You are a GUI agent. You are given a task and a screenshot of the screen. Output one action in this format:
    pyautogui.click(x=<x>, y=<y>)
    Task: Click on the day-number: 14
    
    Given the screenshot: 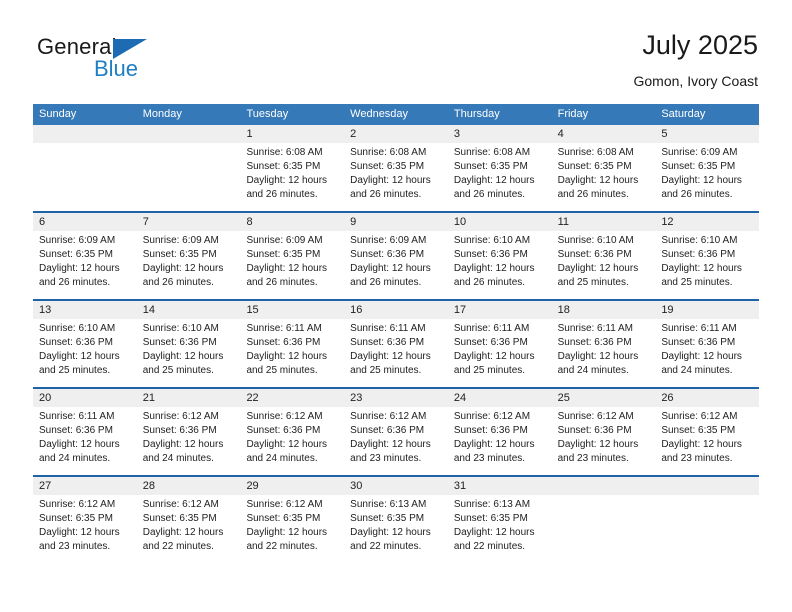 What is the action you would take?
    pyautogui.click(x=189, y=310)
    